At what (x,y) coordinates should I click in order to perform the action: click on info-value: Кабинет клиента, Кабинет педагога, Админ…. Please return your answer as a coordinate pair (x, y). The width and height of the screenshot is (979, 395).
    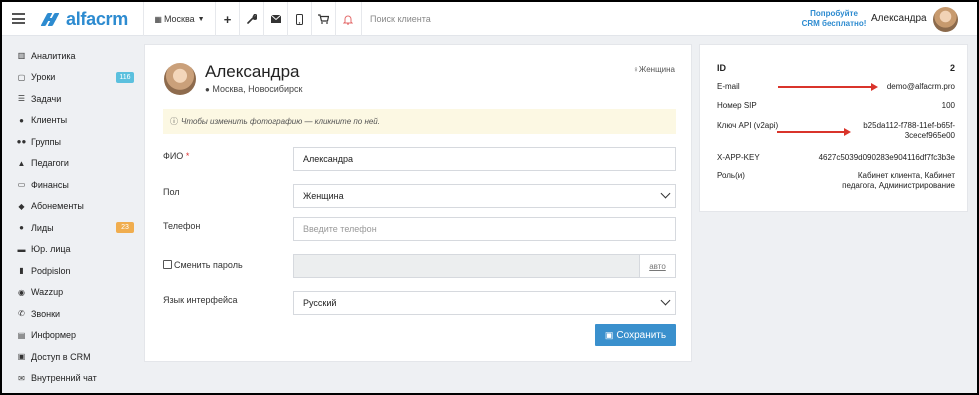
    Looking at the image, I should click on (898, 180).